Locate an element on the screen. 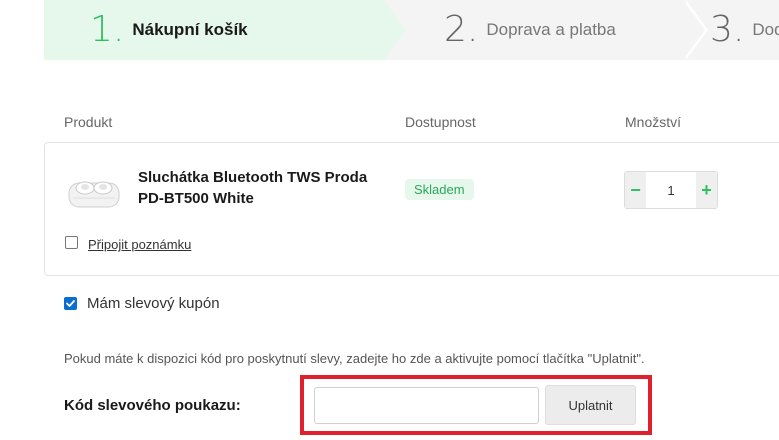 The image size is (779, 440). quantity-input: 1 is located at coordinates (671, 190).